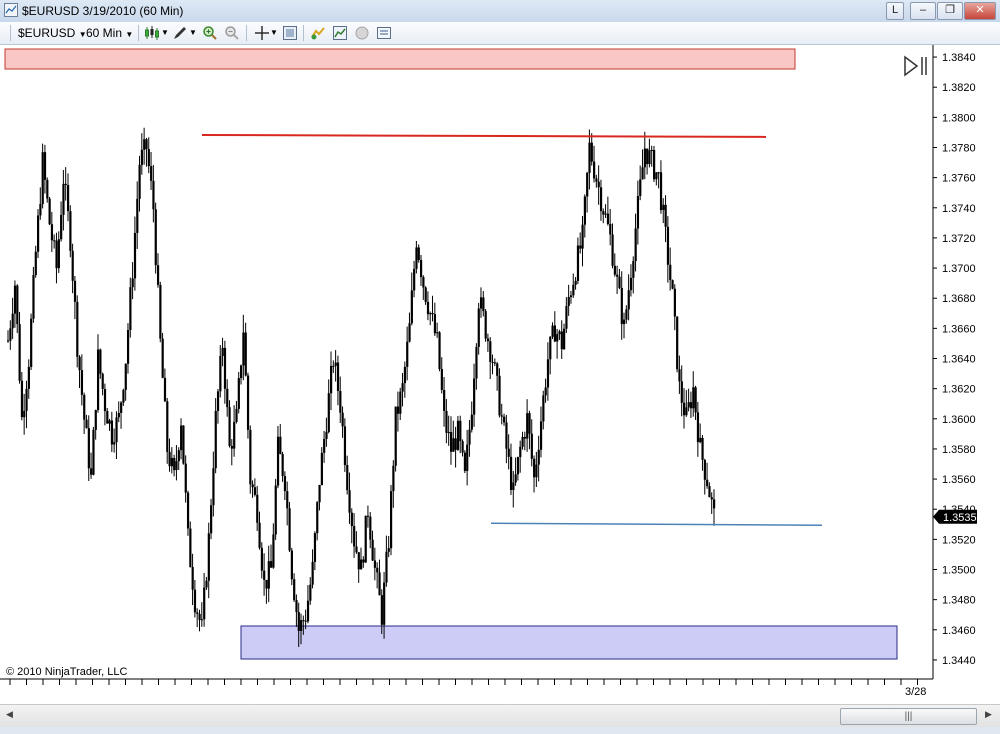 The height and width of the screenshot is (734, 1000). I want to click on chart-trader-toggle-icon, so click(915, 66).